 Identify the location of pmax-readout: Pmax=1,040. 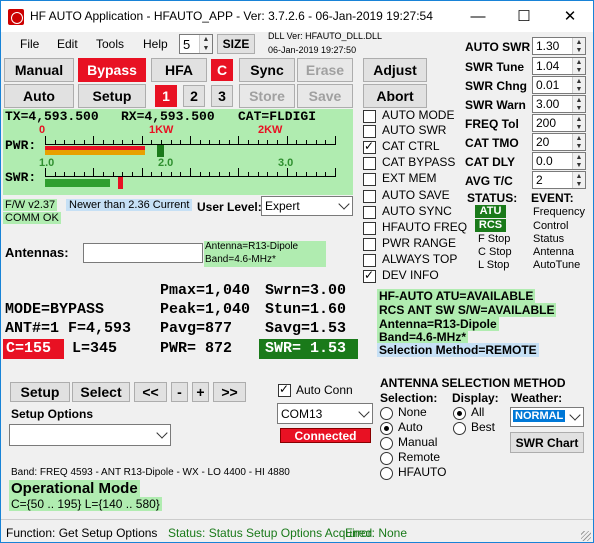
(205, 290).